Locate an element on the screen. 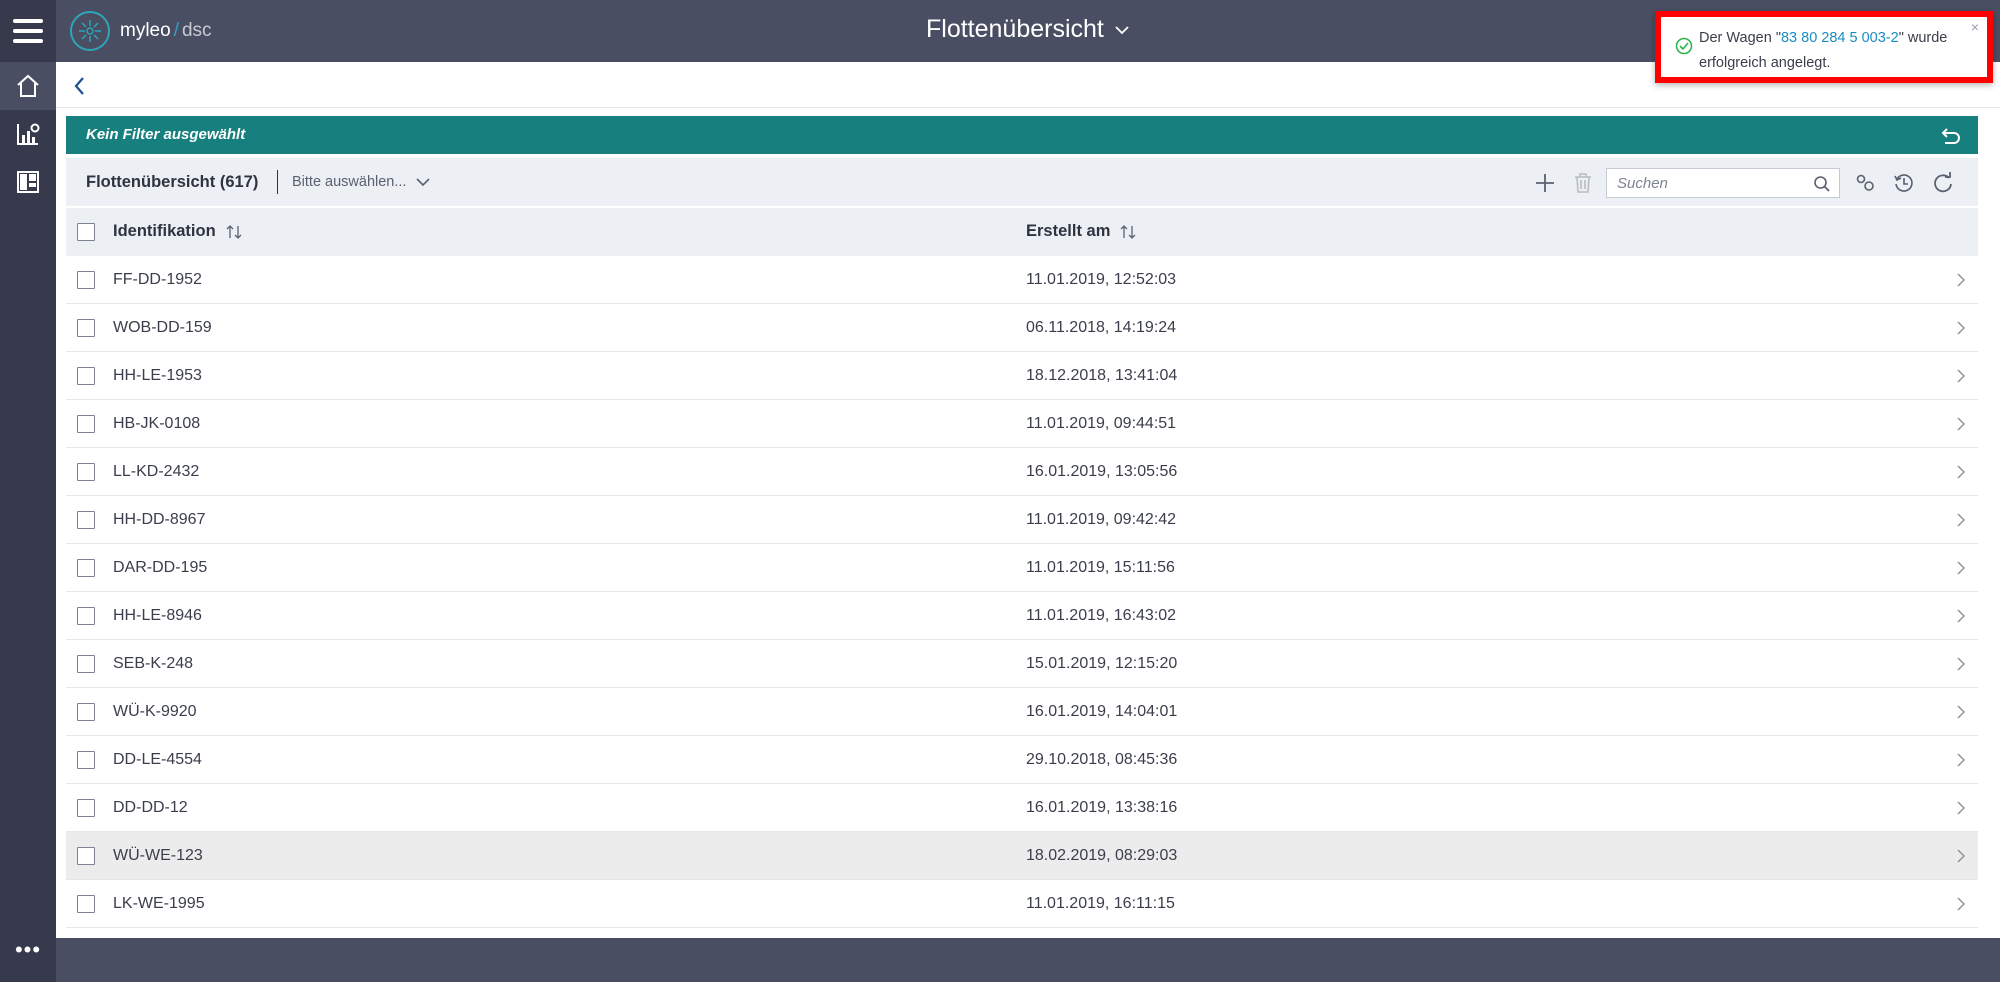  table-row: SEB-K-248 15.01.2019, 12:15:20 is located at coordinates (1022, 664).